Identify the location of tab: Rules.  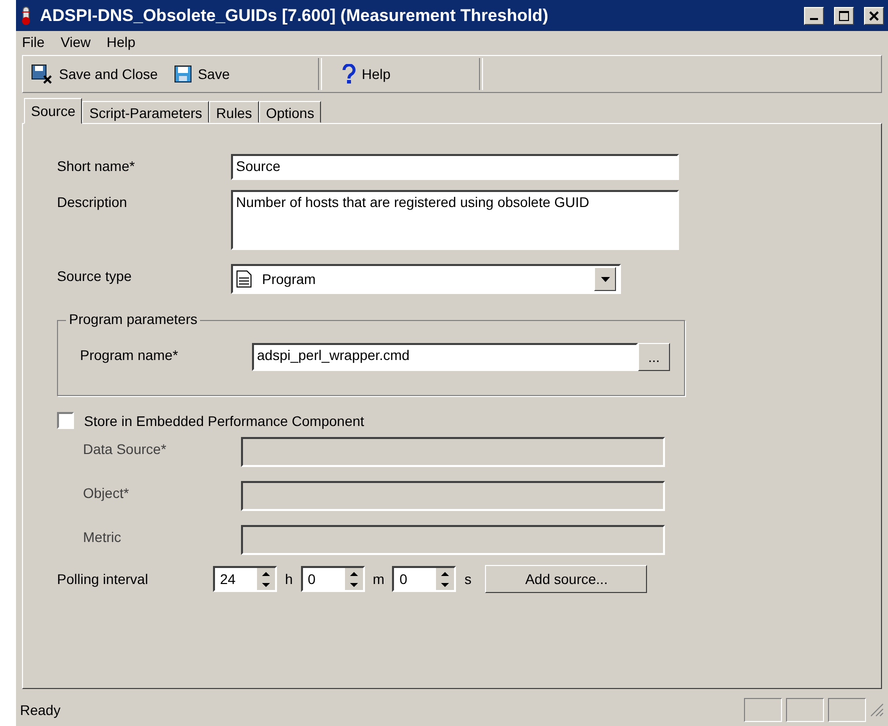
(234, 112).